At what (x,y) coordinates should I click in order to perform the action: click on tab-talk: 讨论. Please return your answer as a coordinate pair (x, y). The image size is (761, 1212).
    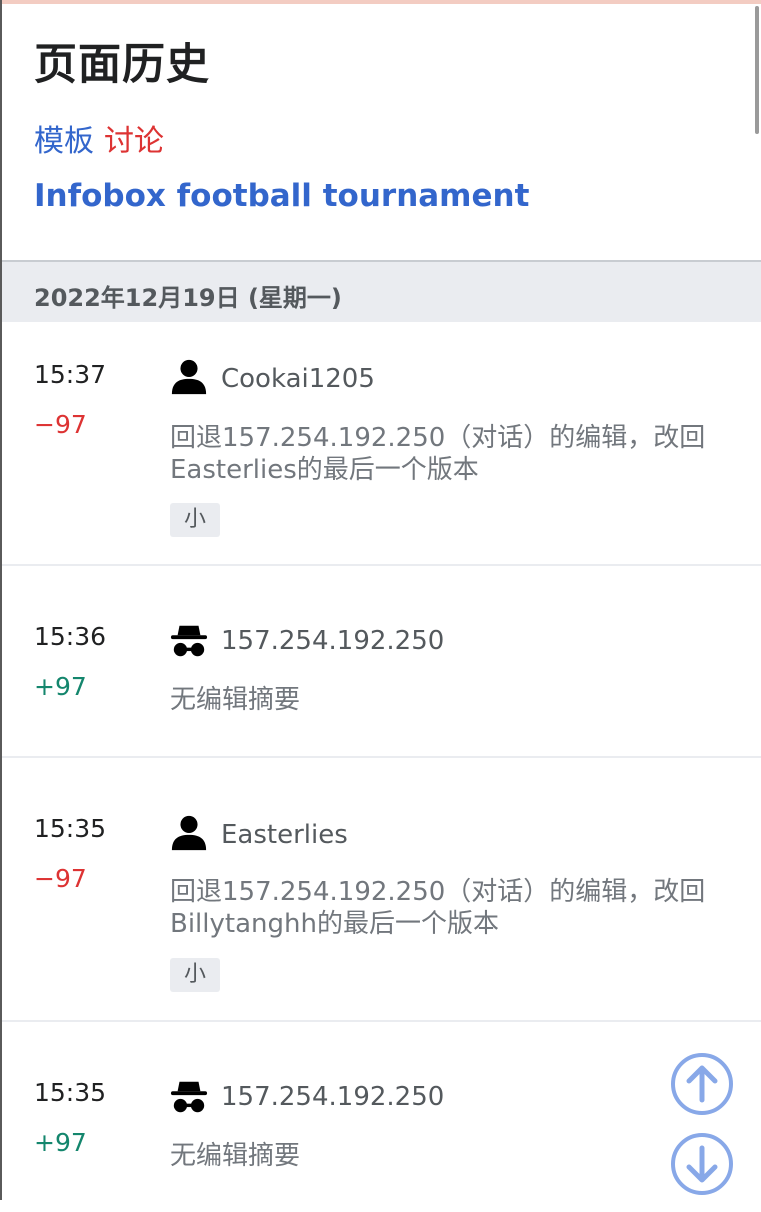
    Looking at the image, I should click on (134, 141).